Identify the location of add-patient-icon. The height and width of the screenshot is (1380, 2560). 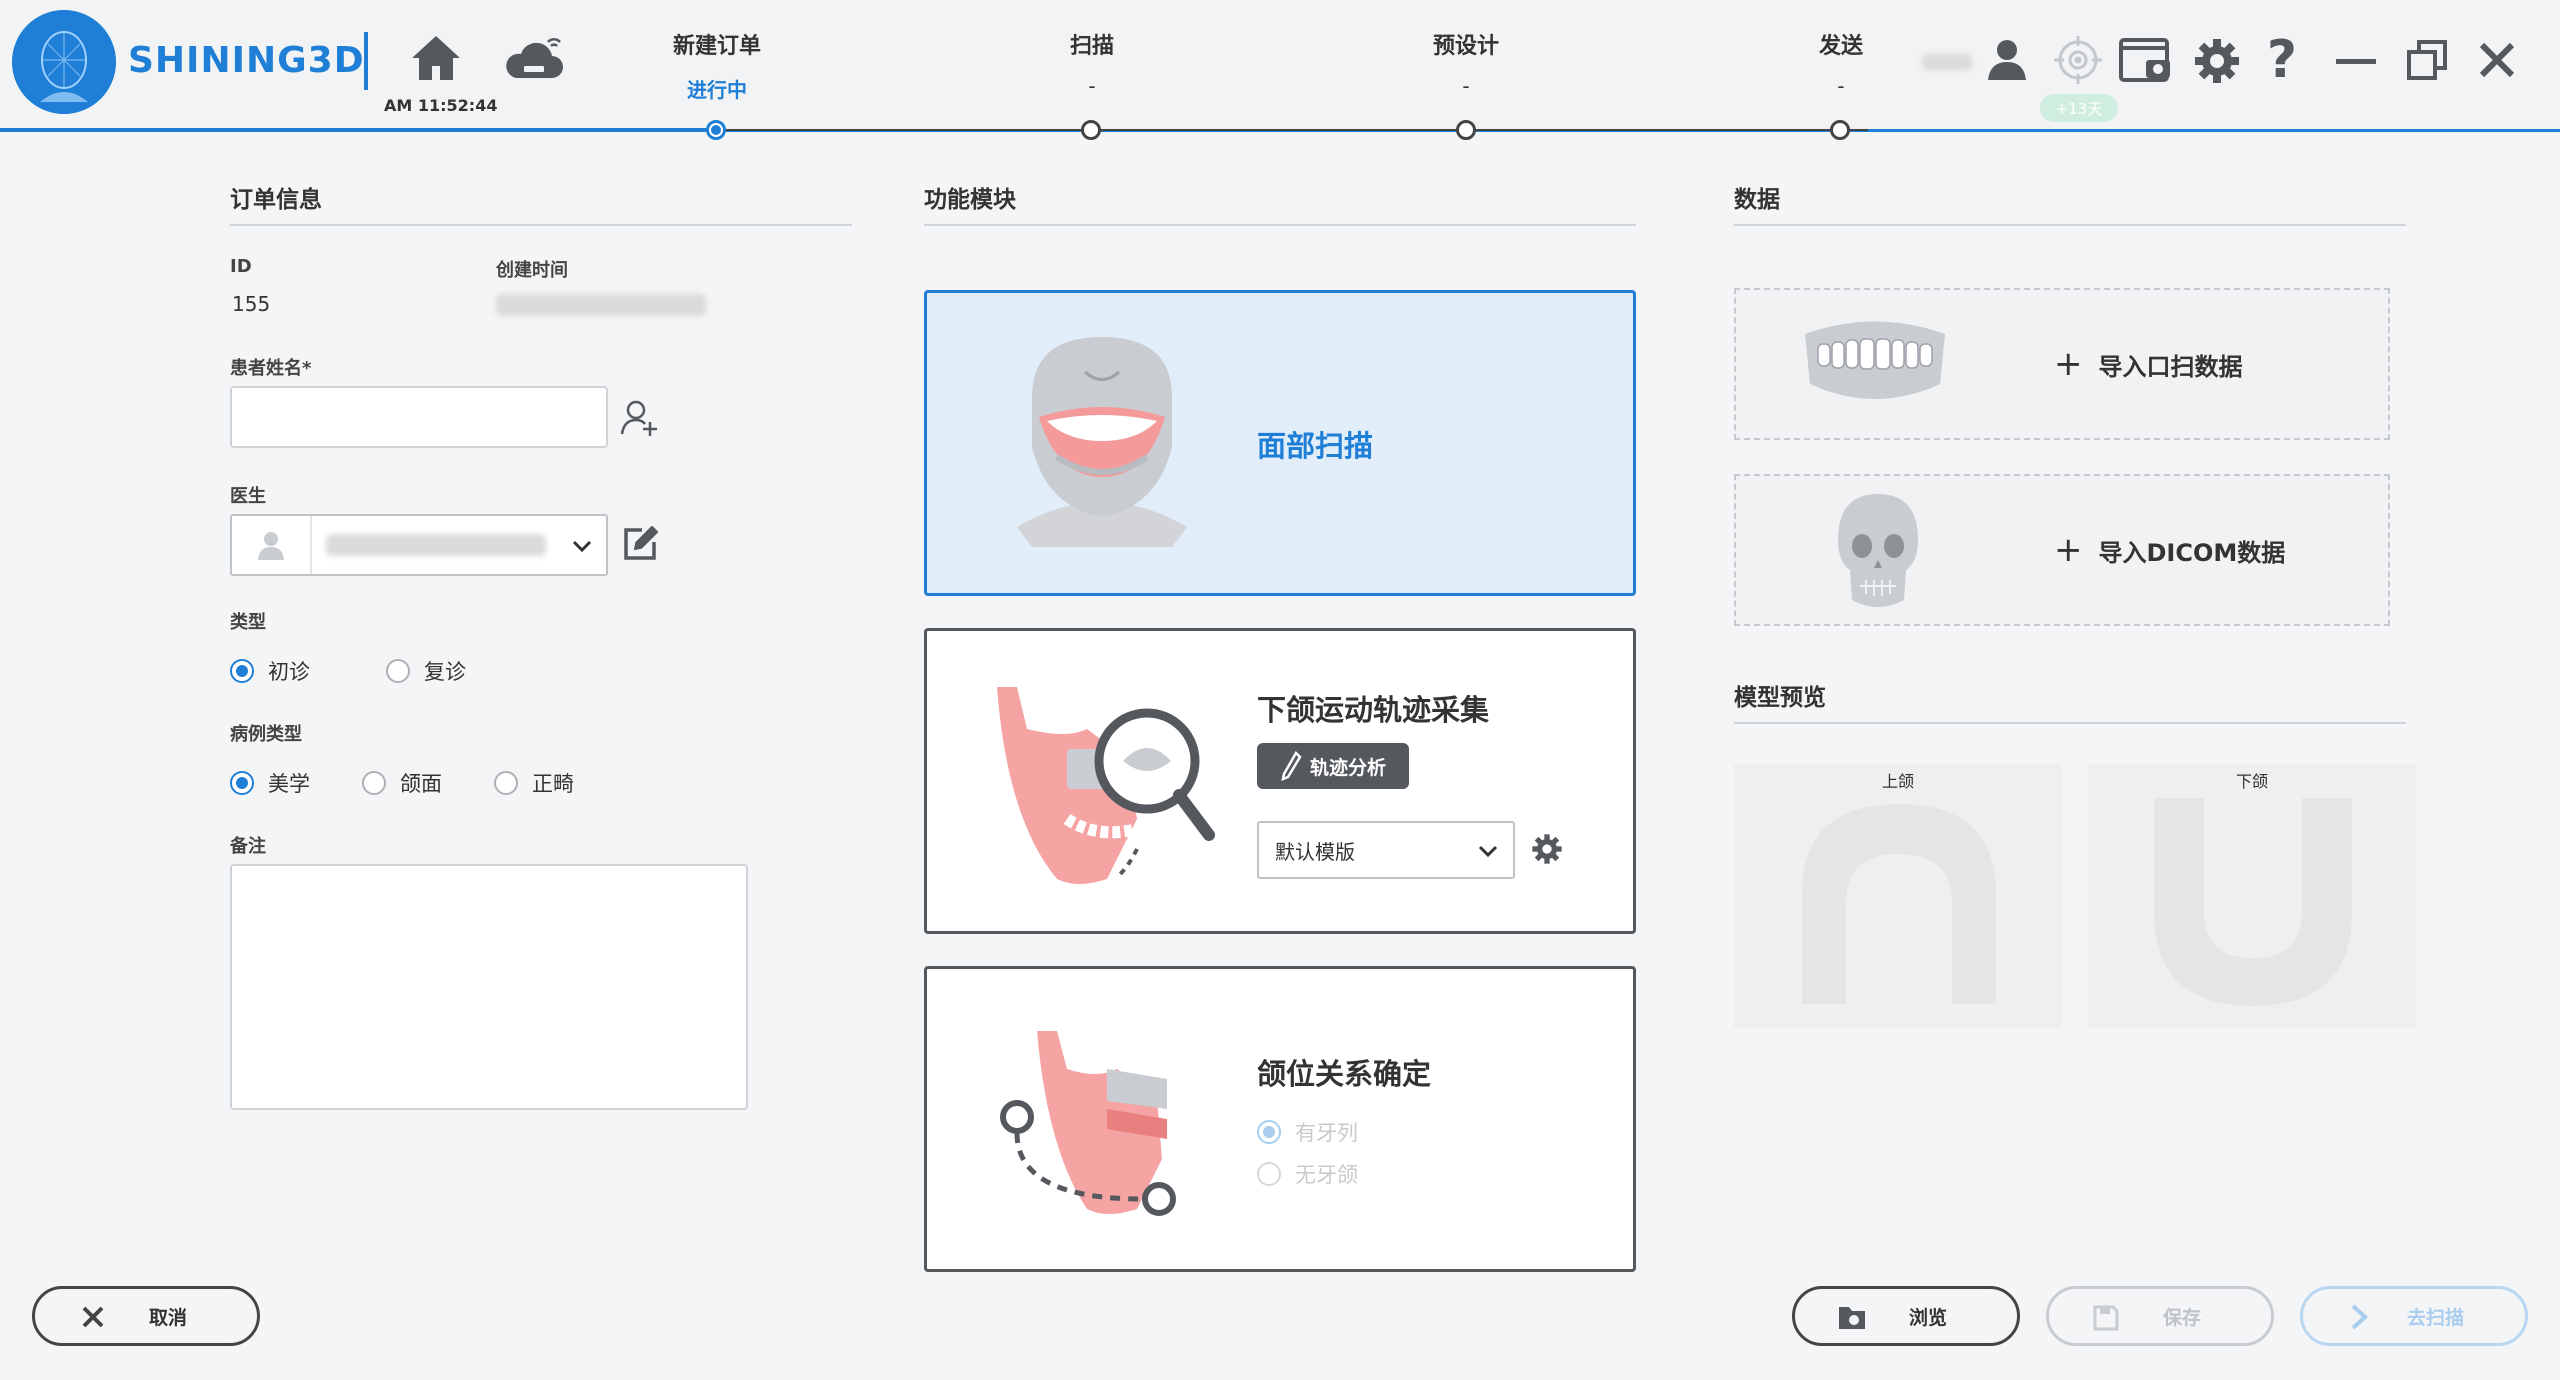
(640, 418).